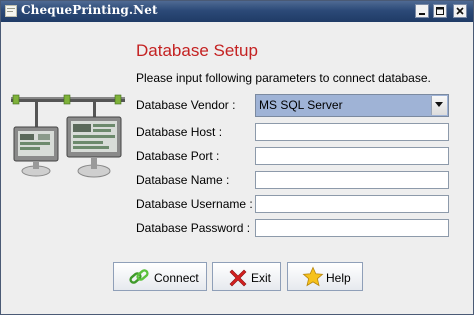 This screenshot has width=474, height=315. I want to click on host-label: Database Host :, so click(179, 132).